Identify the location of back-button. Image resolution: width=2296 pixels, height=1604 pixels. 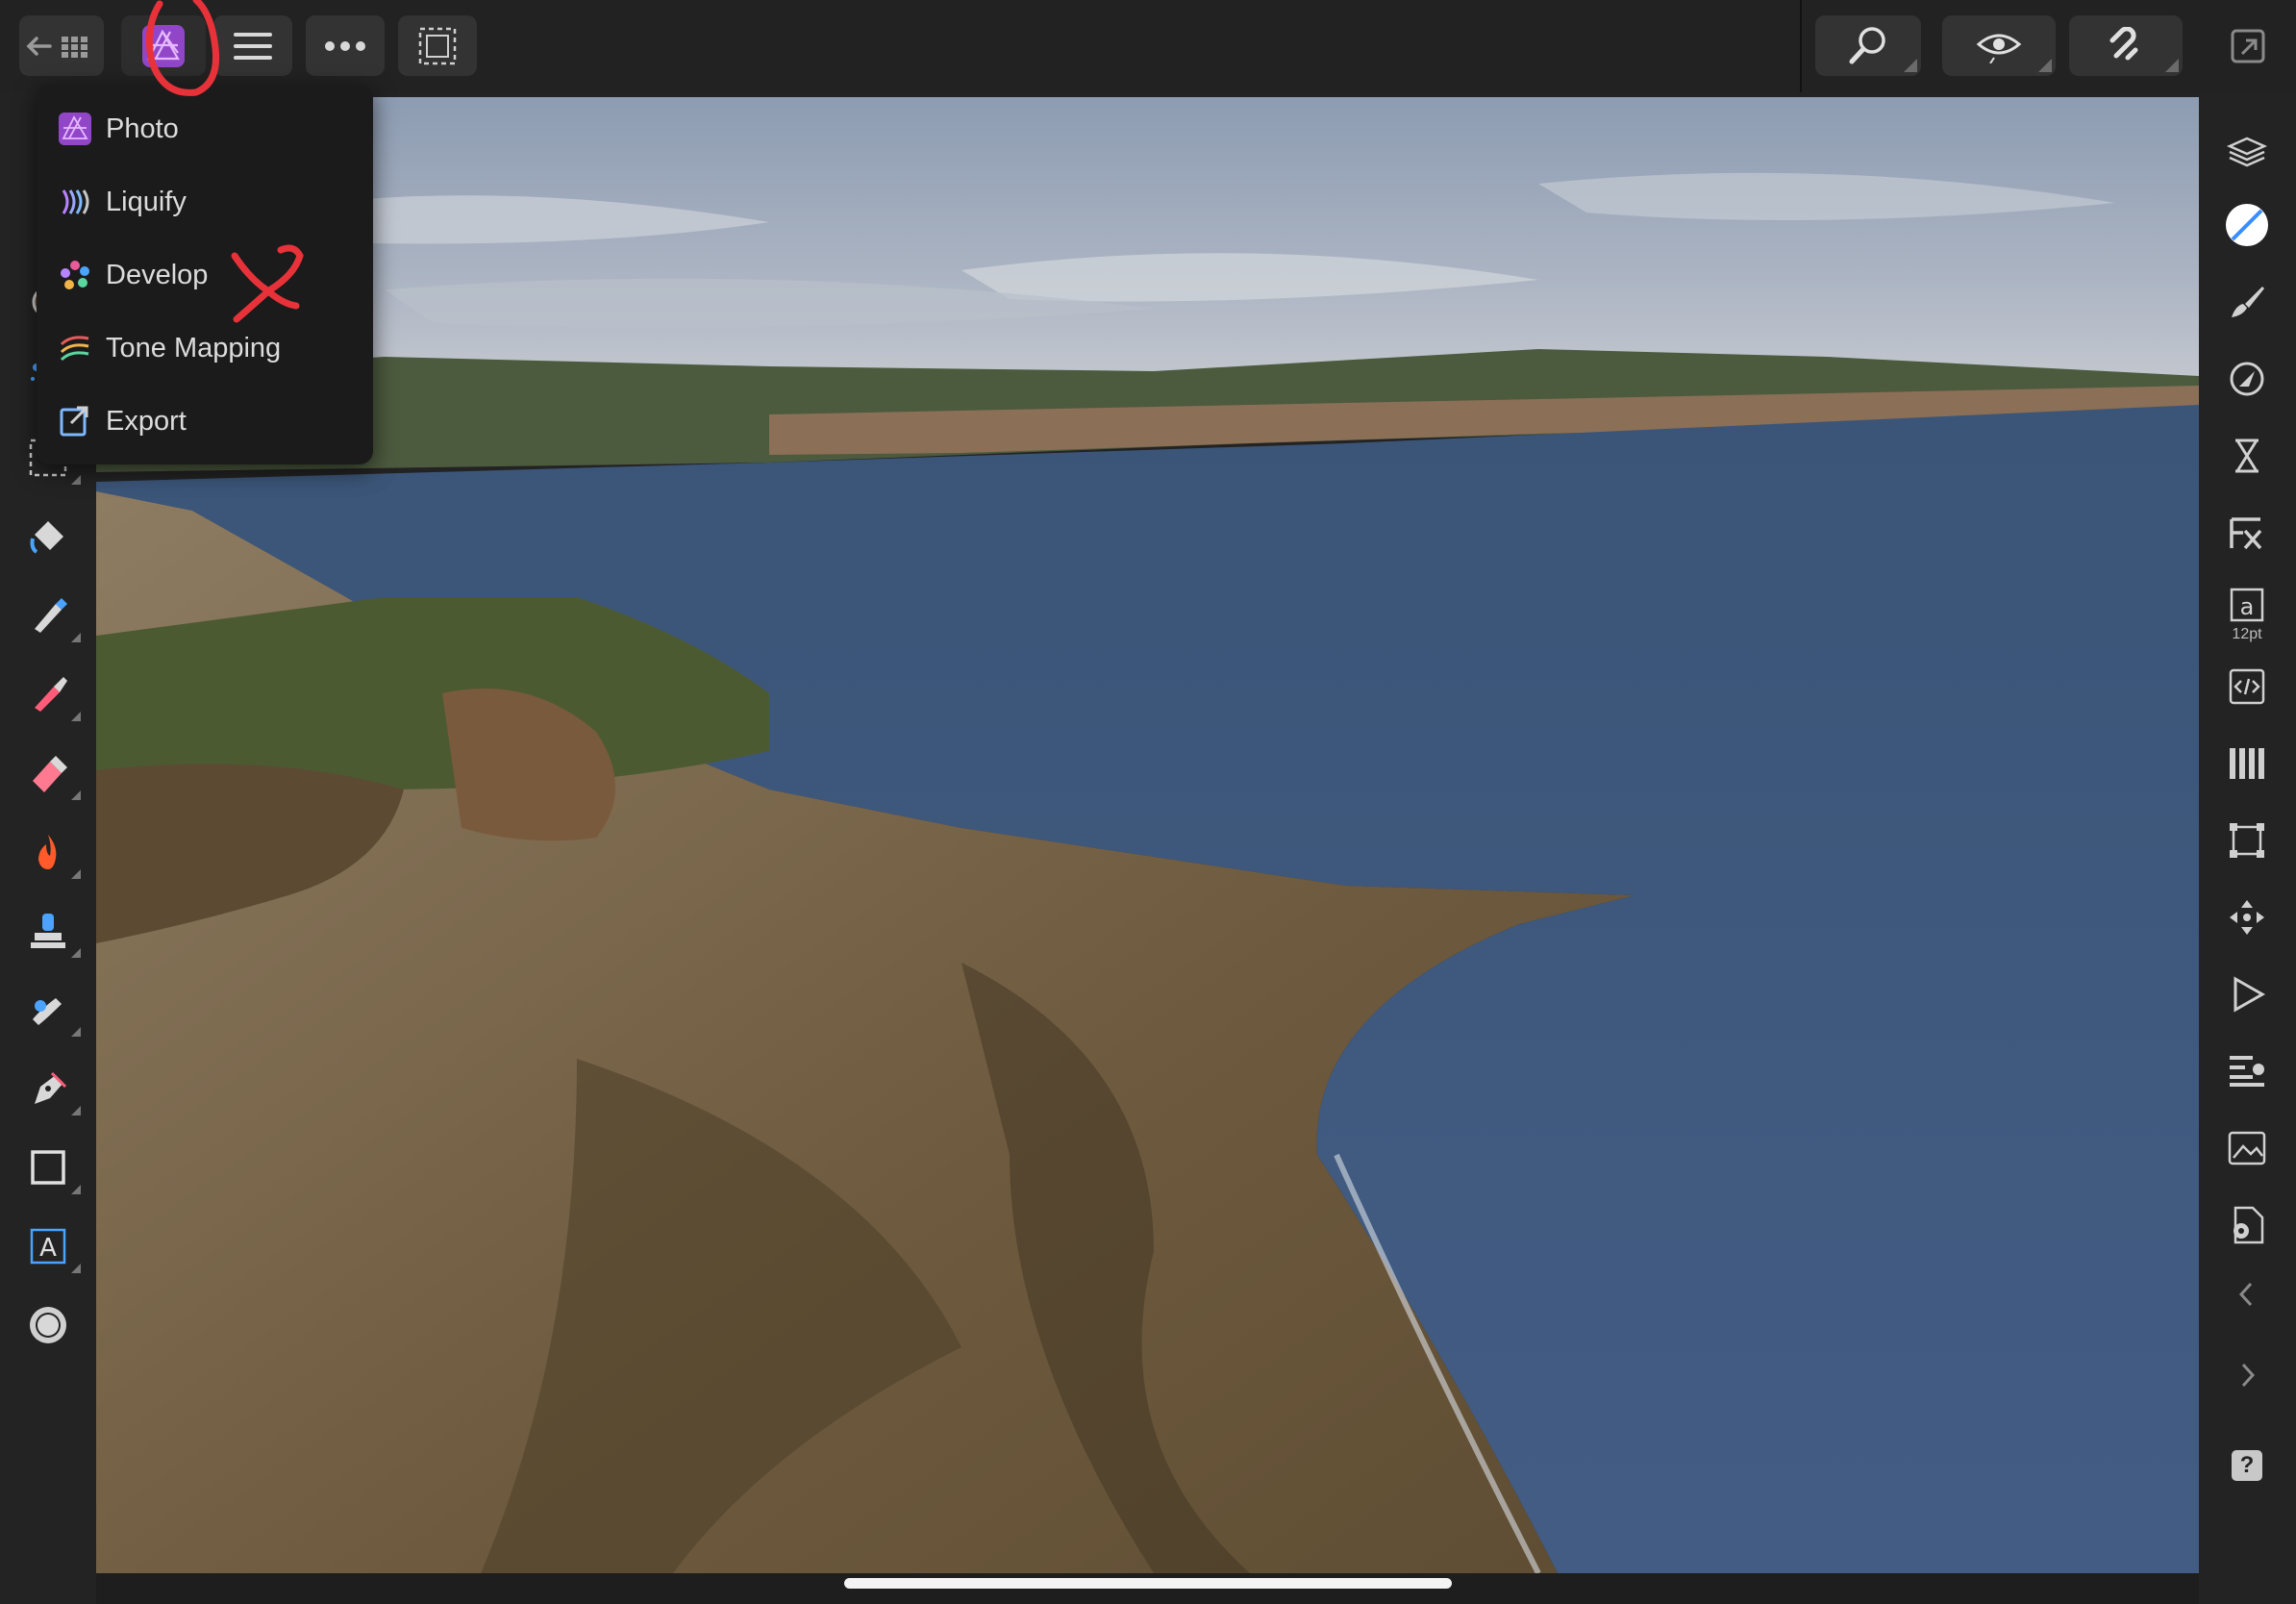
(61, 45).